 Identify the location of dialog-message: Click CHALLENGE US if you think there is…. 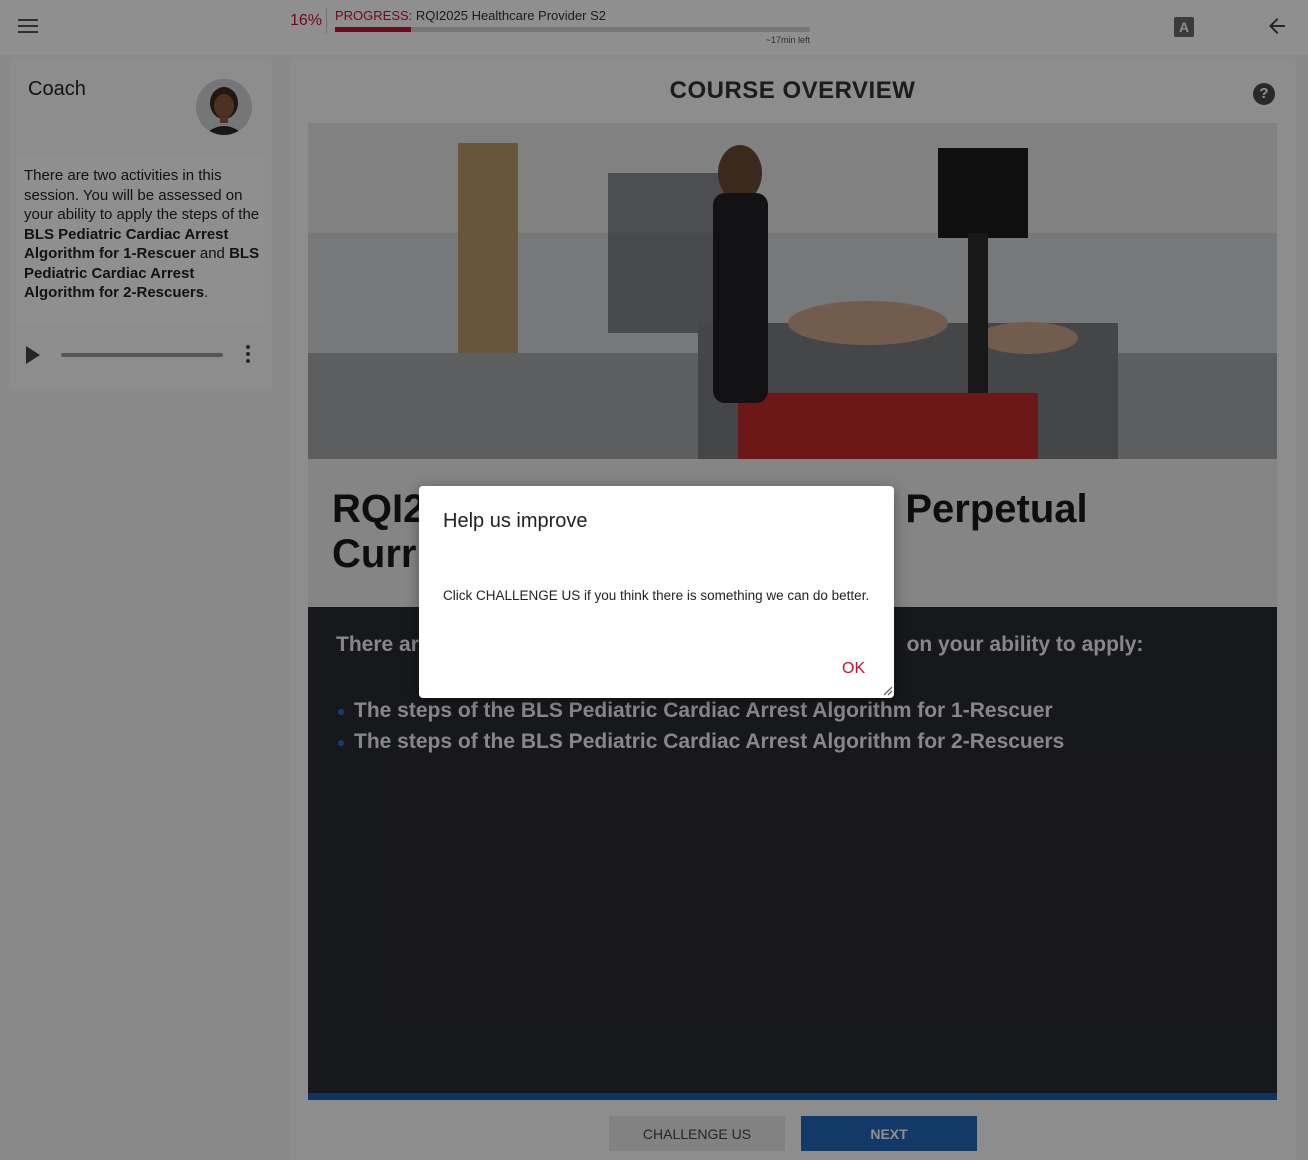
(656, 595).